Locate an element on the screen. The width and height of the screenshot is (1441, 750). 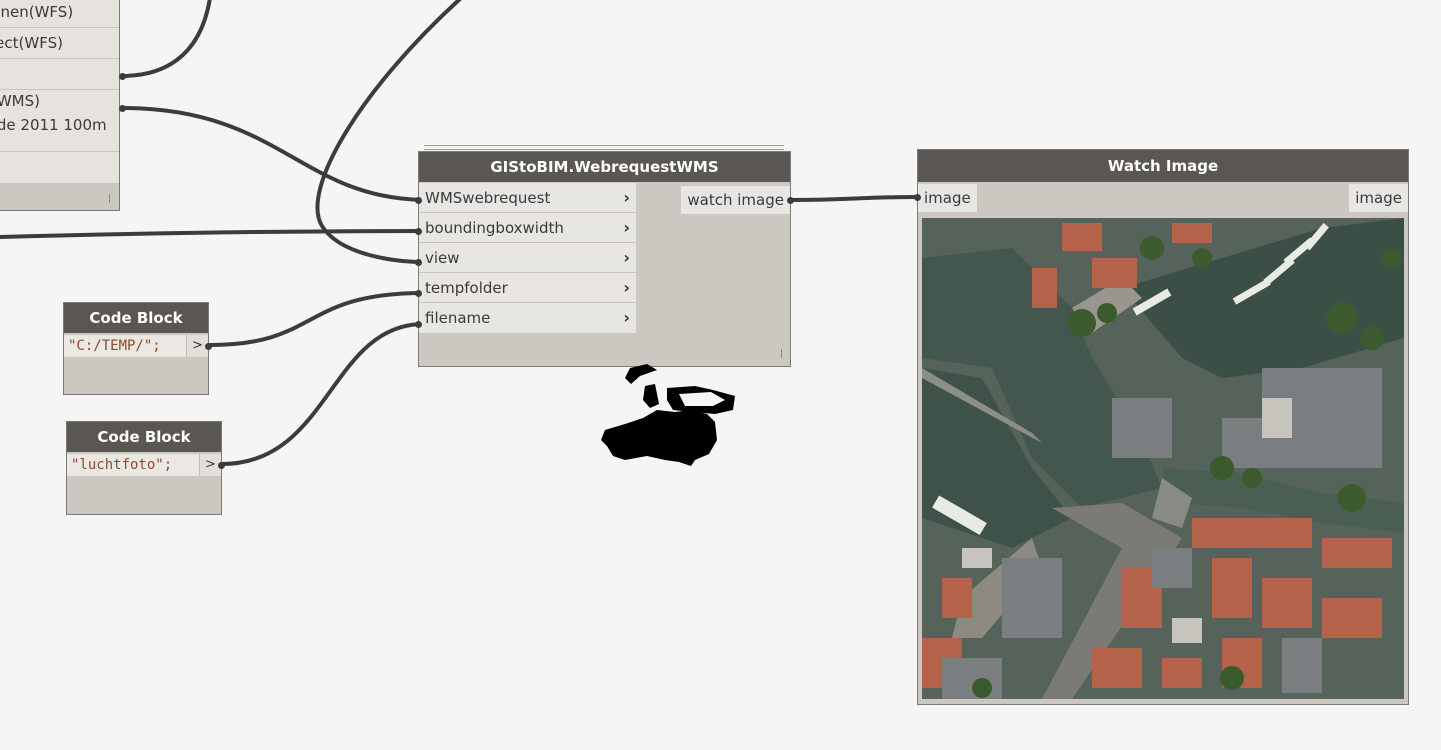
port-label: boundingboxwidth is located at coordinates (494, 228).